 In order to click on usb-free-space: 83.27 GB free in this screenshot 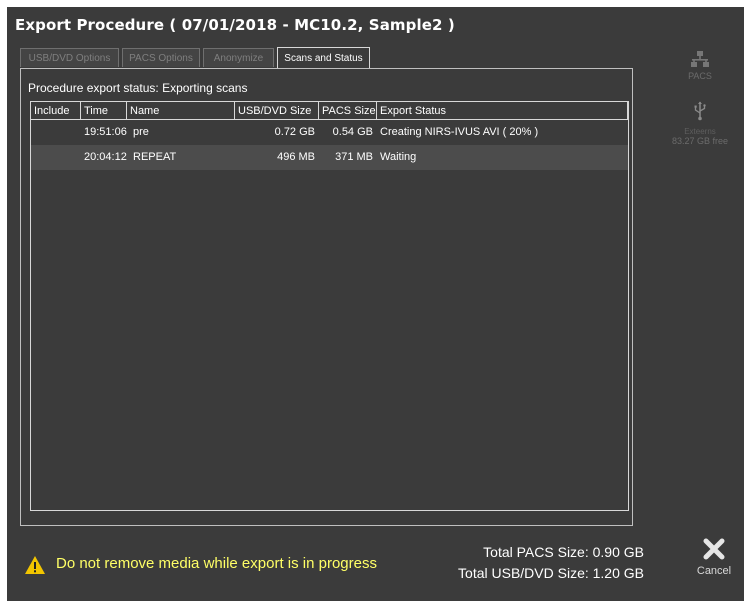, I will do `click(700, 141)`.